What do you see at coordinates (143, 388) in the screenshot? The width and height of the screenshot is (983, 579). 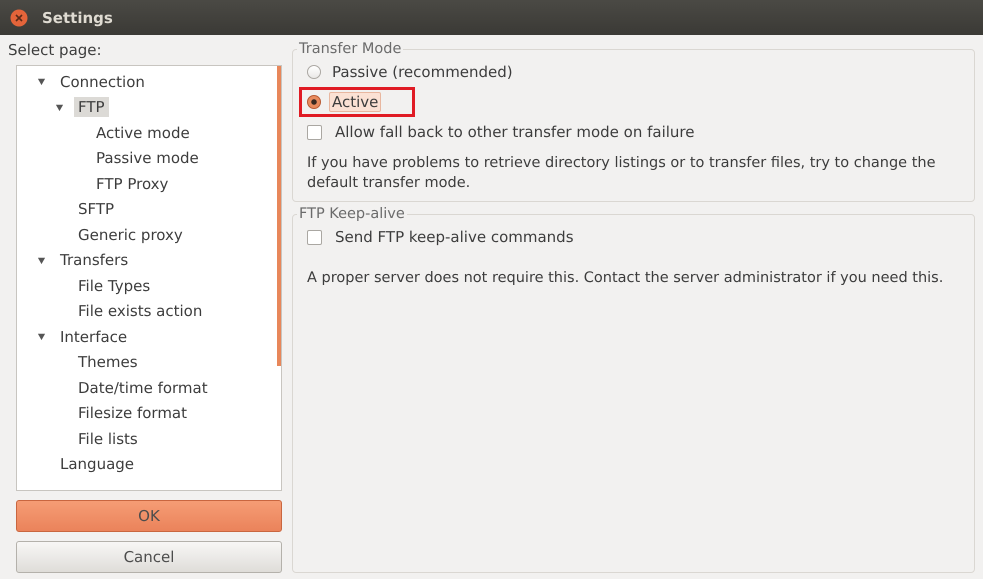 I see `tree-item: Date/time format` at bounding box center [143, 388].